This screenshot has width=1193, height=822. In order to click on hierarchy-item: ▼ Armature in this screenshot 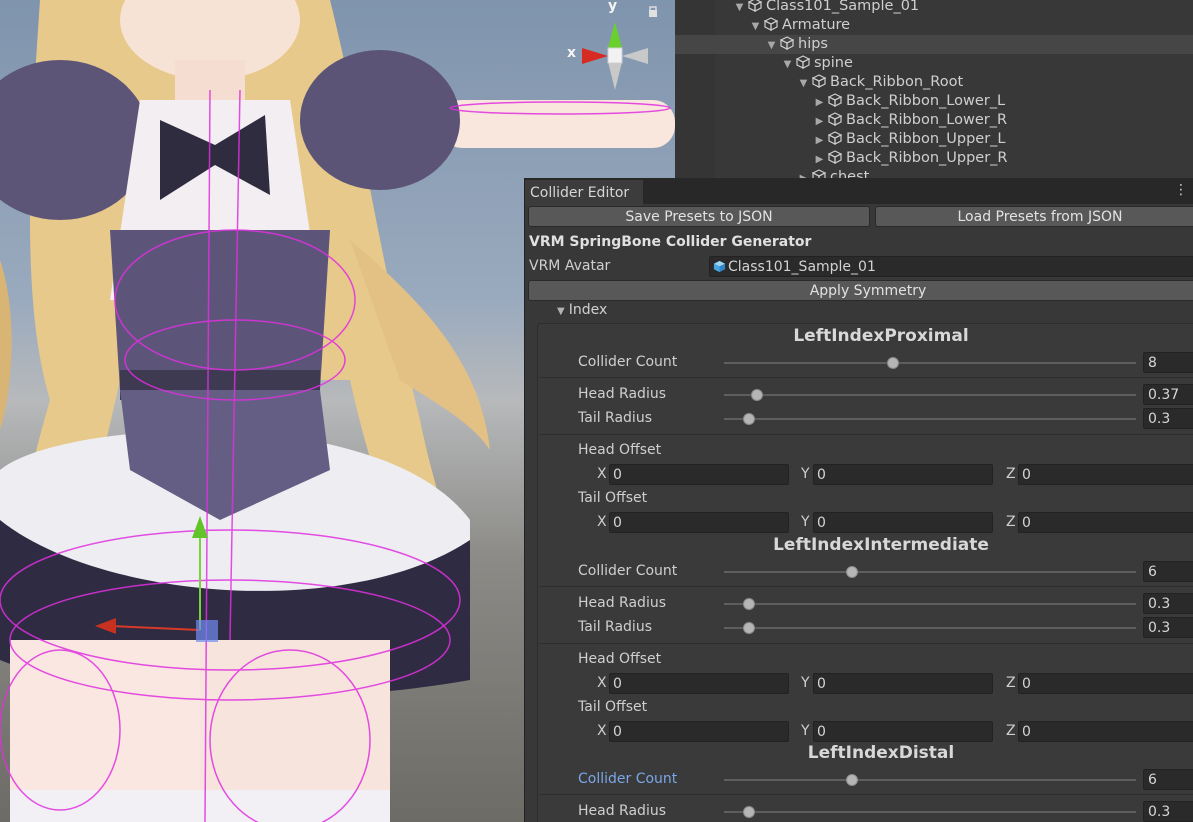, I will do `click(934, 25)`.